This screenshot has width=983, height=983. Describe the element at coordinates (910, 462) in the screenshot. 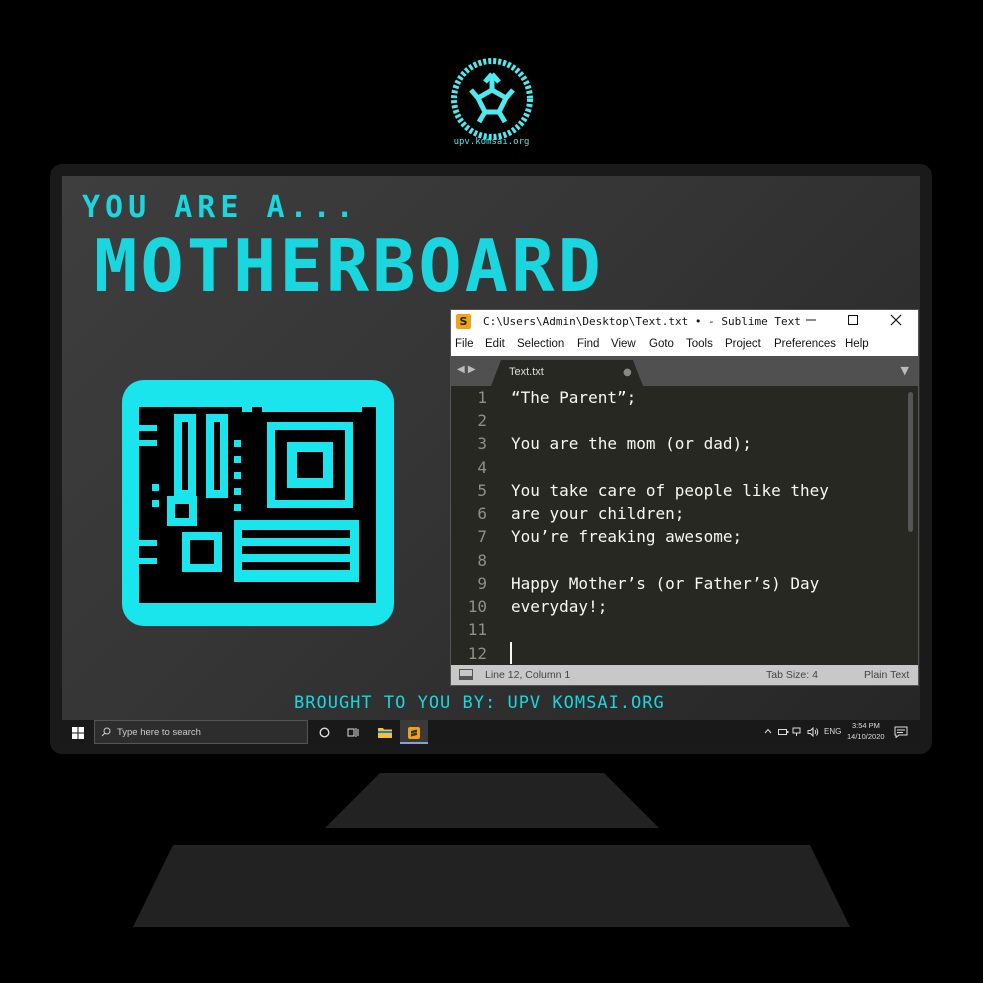

I see `editor-scrollbar` at that location.